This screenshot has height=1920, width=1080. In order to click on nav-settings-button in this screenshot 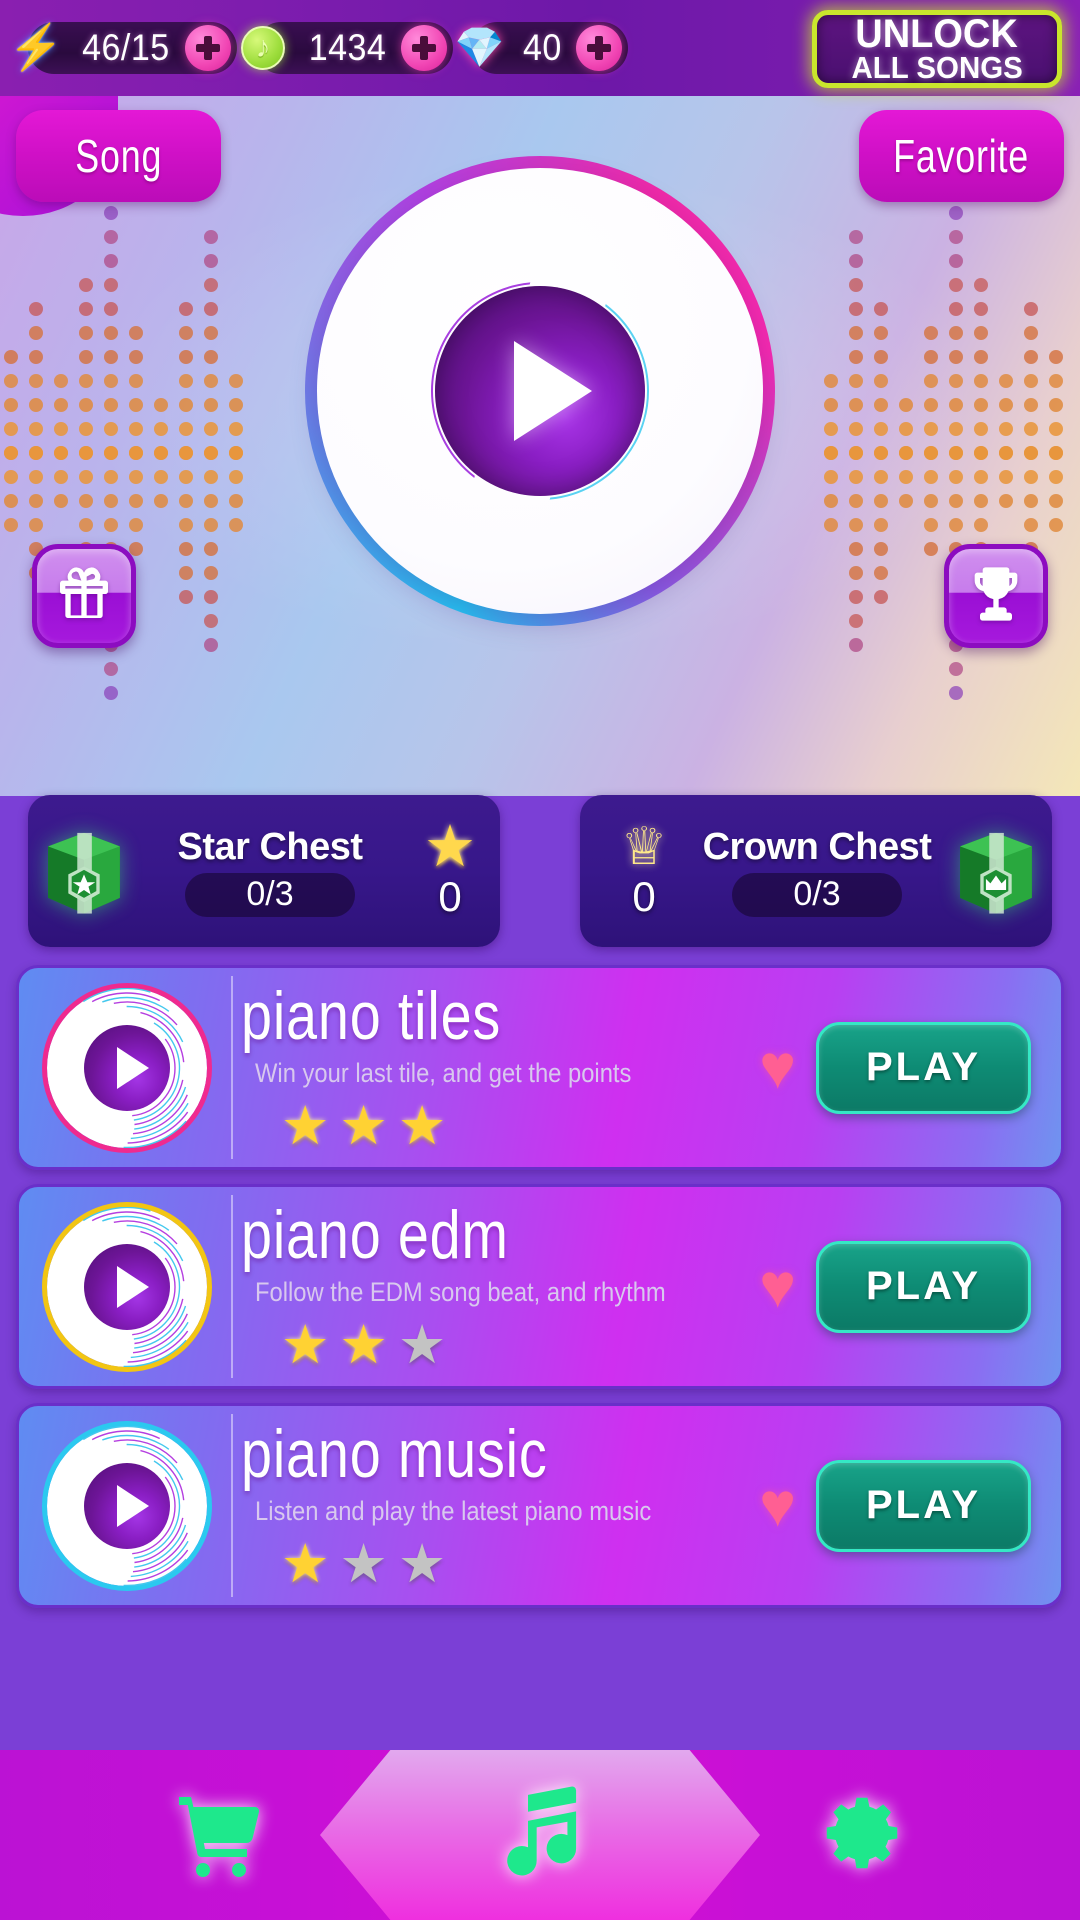, I will do `click(862, 1835)`.